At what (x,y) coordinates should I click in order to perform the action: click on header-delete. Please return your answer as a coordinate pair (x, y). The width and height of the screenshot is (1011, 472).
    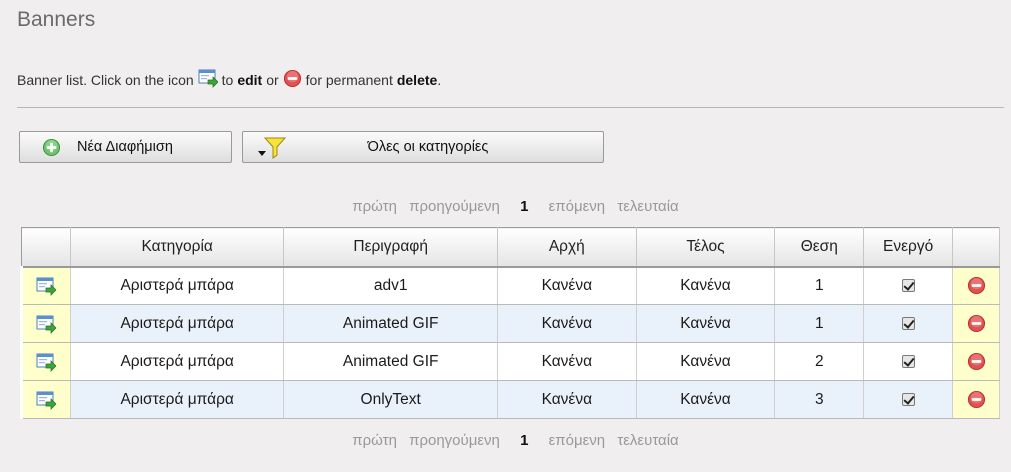
    Looking at the image, I should click on (976, 247).